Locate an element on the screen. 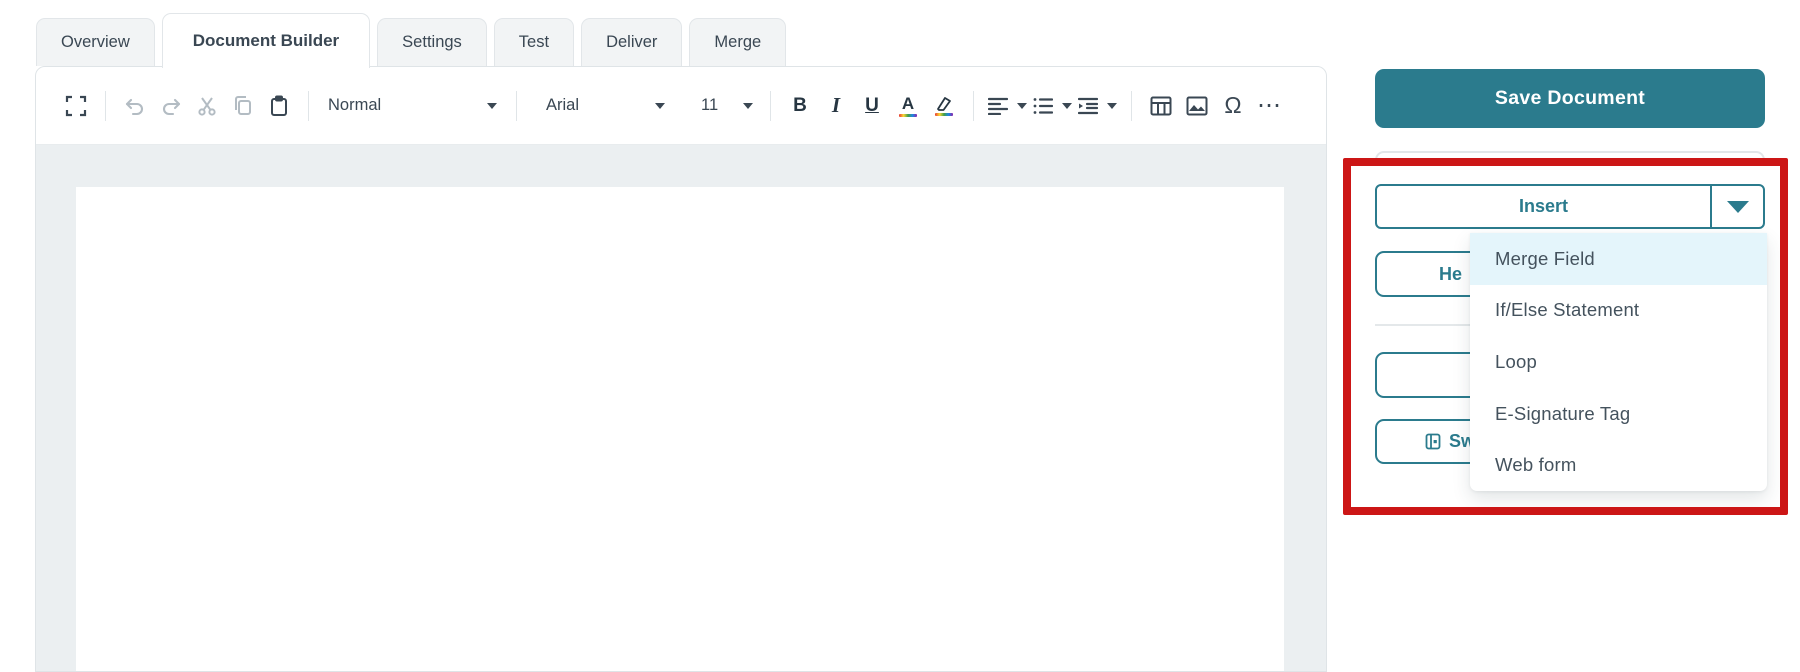 This screenshot has width=1800, height=672. cut-icon is located at coordinates (207, 106).